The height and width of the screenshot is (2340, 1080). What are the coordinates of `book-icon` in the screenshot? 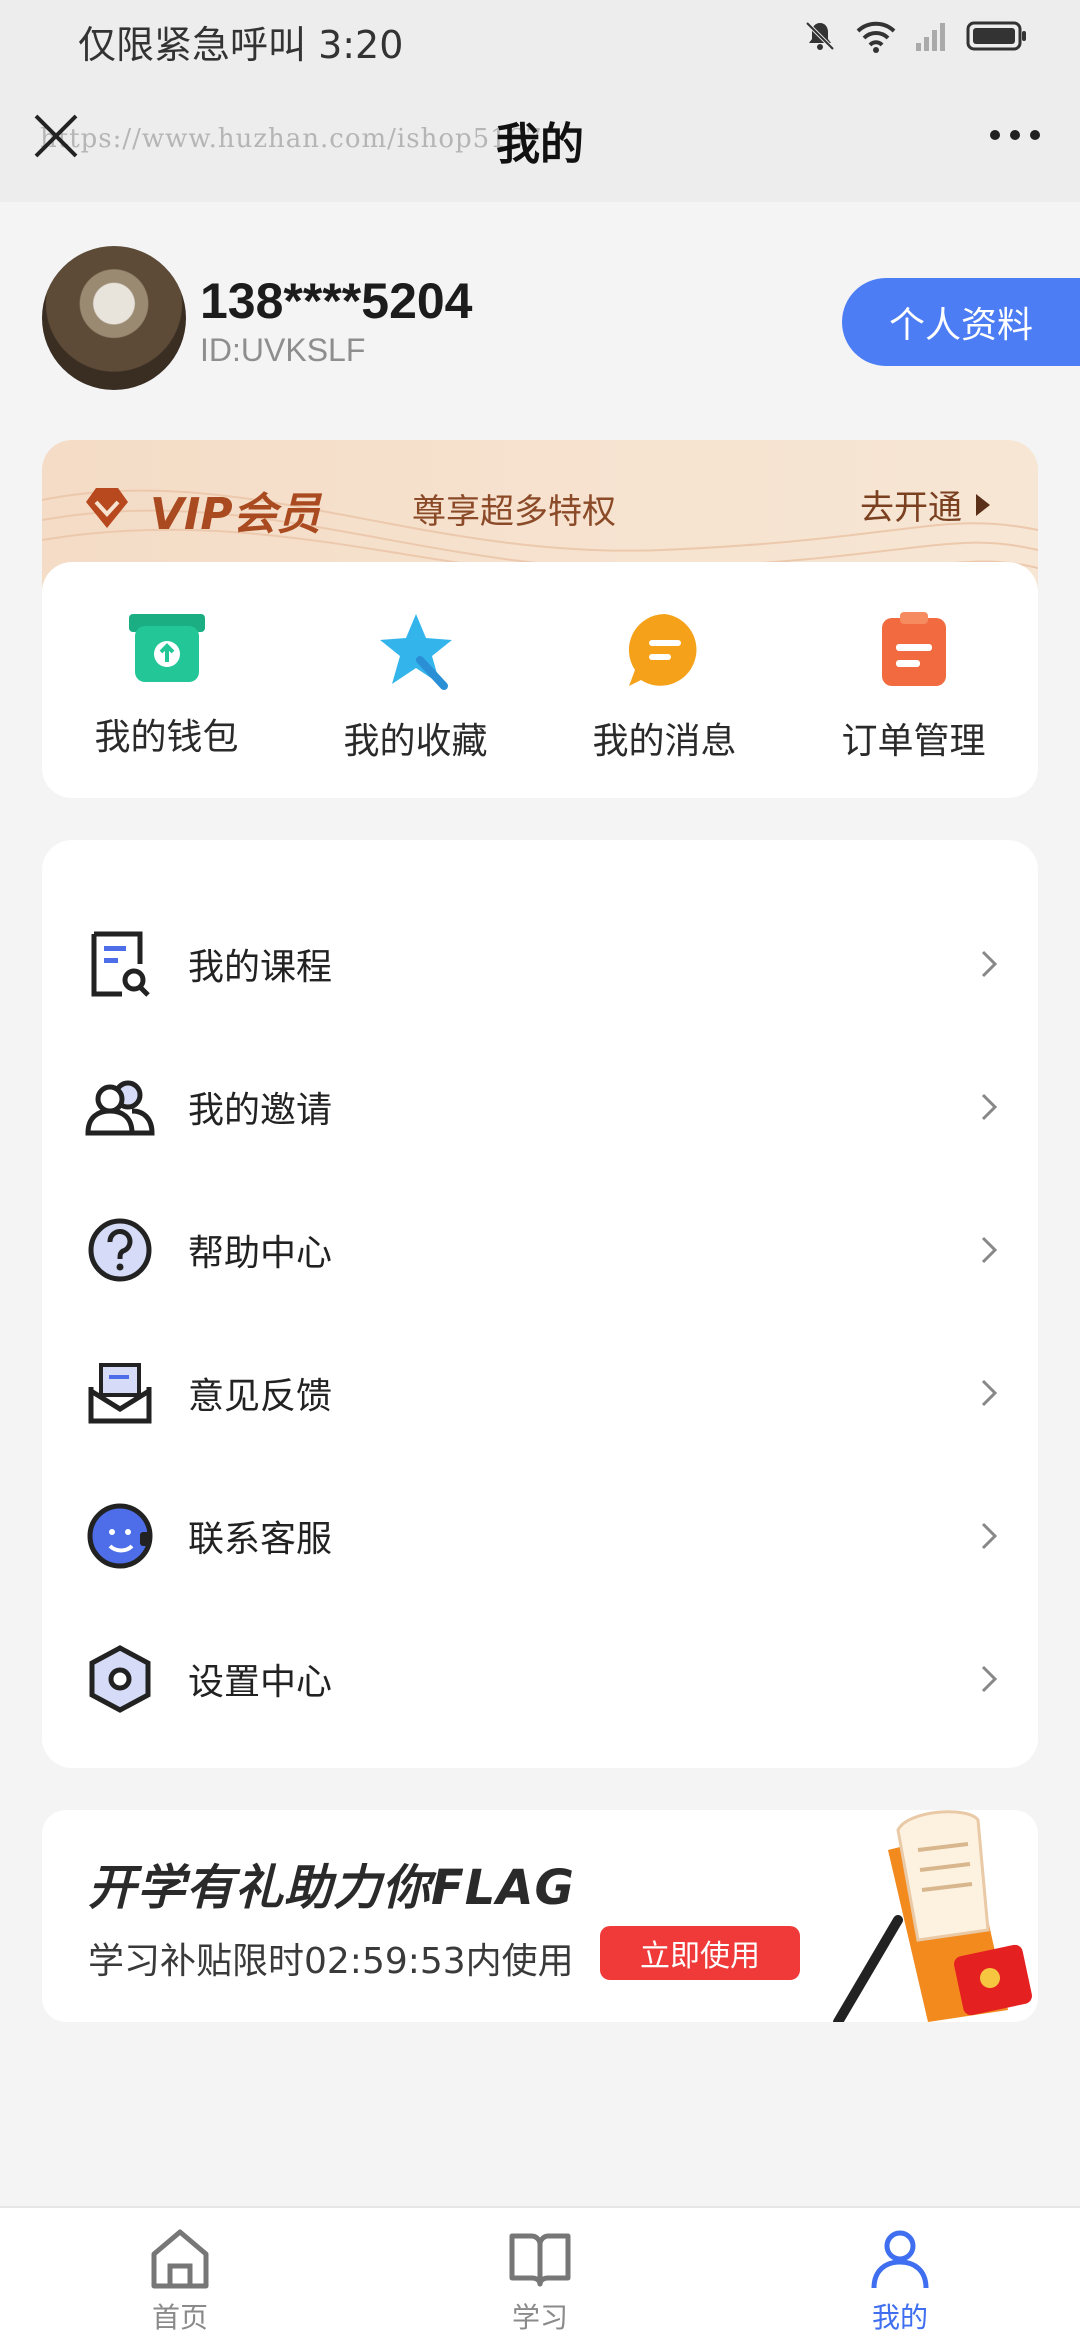 It's located at (540, 2260).